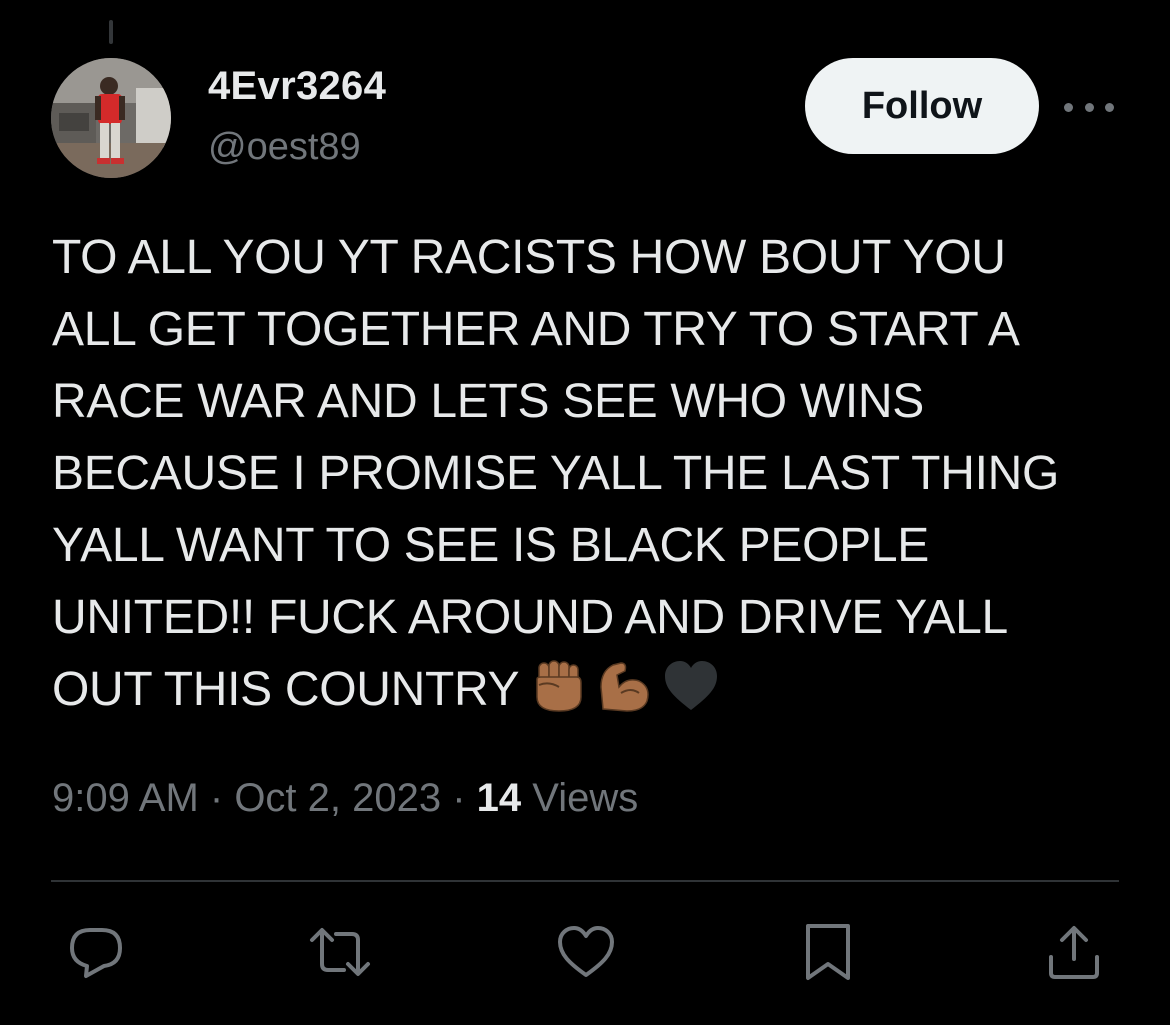  What do you see at coordinates (556, 473) in the screenshot?
I see `tweet-text-line: BECAUSE I PROMISE YALL THE LAST THING` at bounding box center [556, 473].